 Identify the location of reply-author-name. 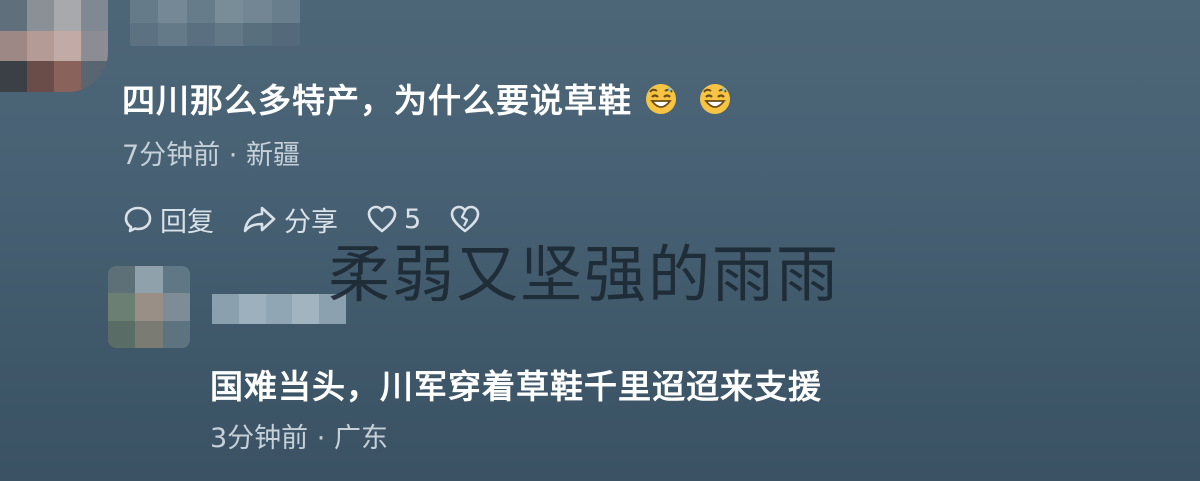
(279, 309).